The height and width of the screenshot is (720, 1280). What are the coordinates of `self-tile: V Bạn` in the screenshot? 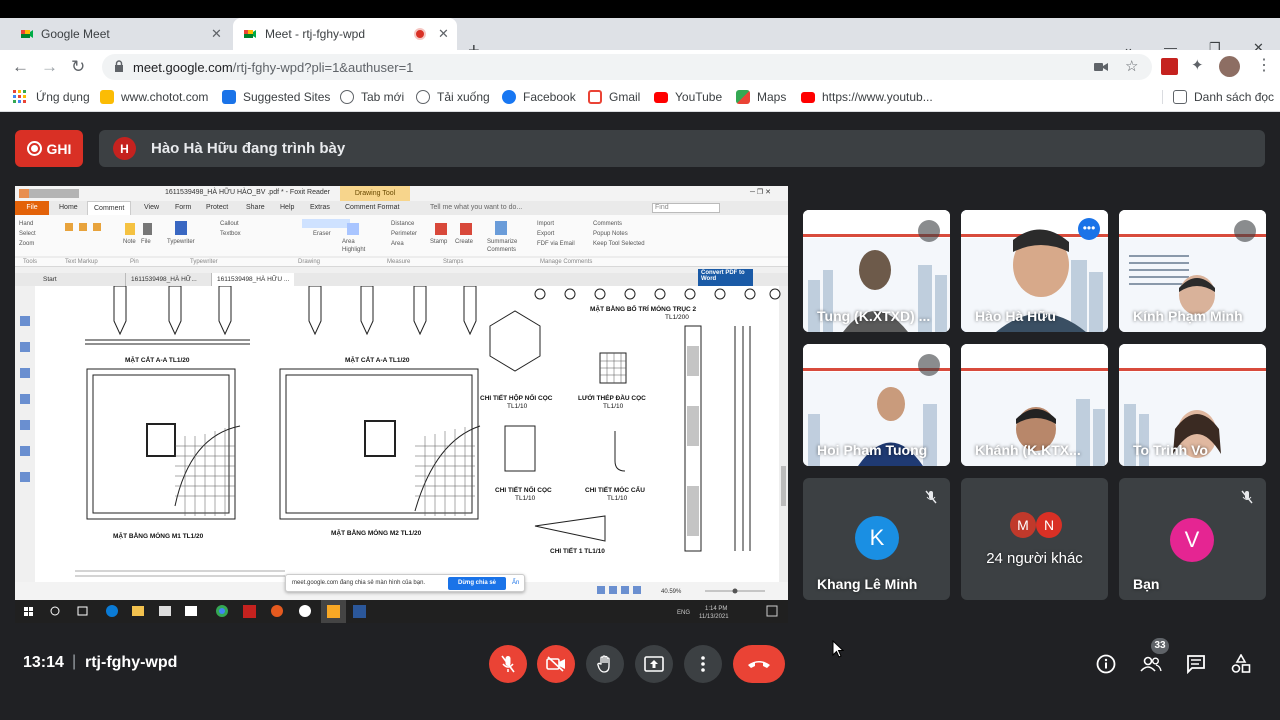 It's located at (1192, 539).